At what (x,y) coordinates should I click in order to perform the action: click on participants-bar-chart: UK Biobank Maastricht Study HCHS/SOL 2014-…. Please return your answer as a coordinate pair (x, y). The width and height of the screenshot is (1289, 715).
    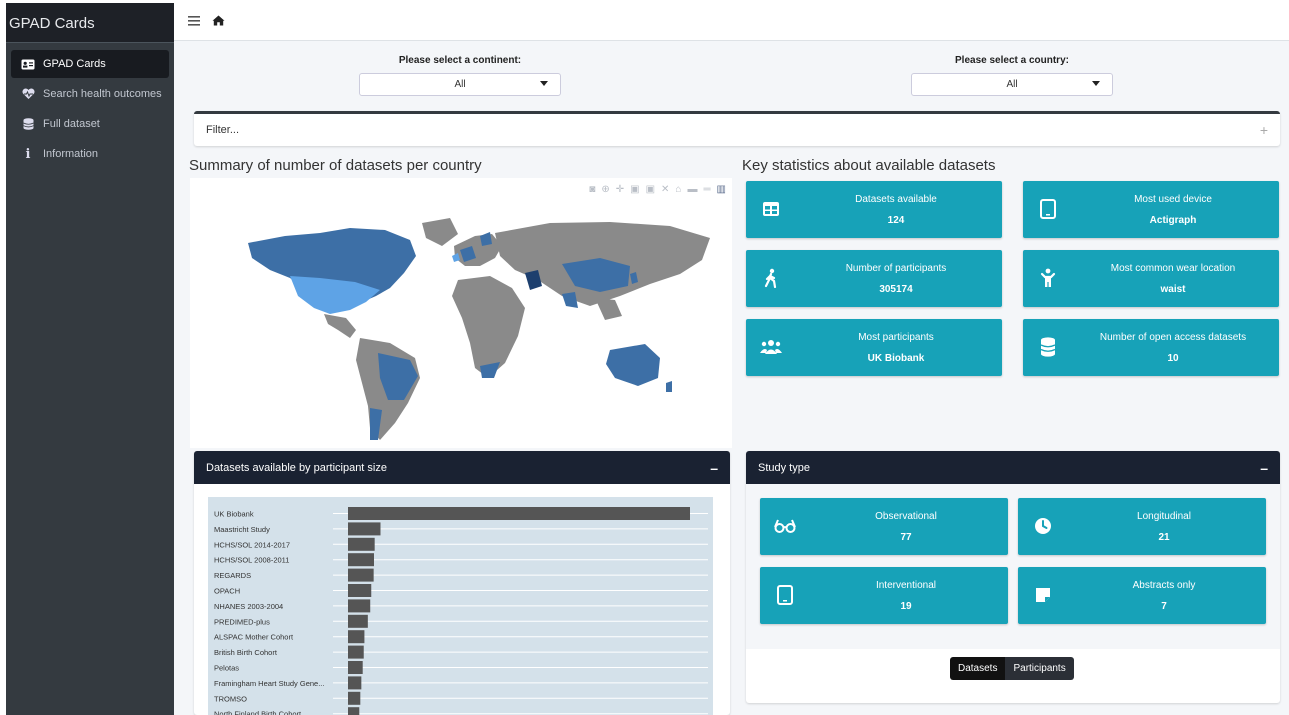
    Looking at the image, I should click on (460, 606).